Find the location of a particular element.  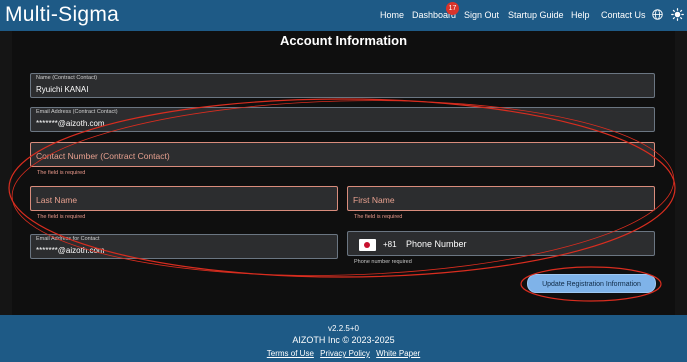

footer-links: Terms of Use Privacy Policy White Paper is located at coordinates (343, 353).